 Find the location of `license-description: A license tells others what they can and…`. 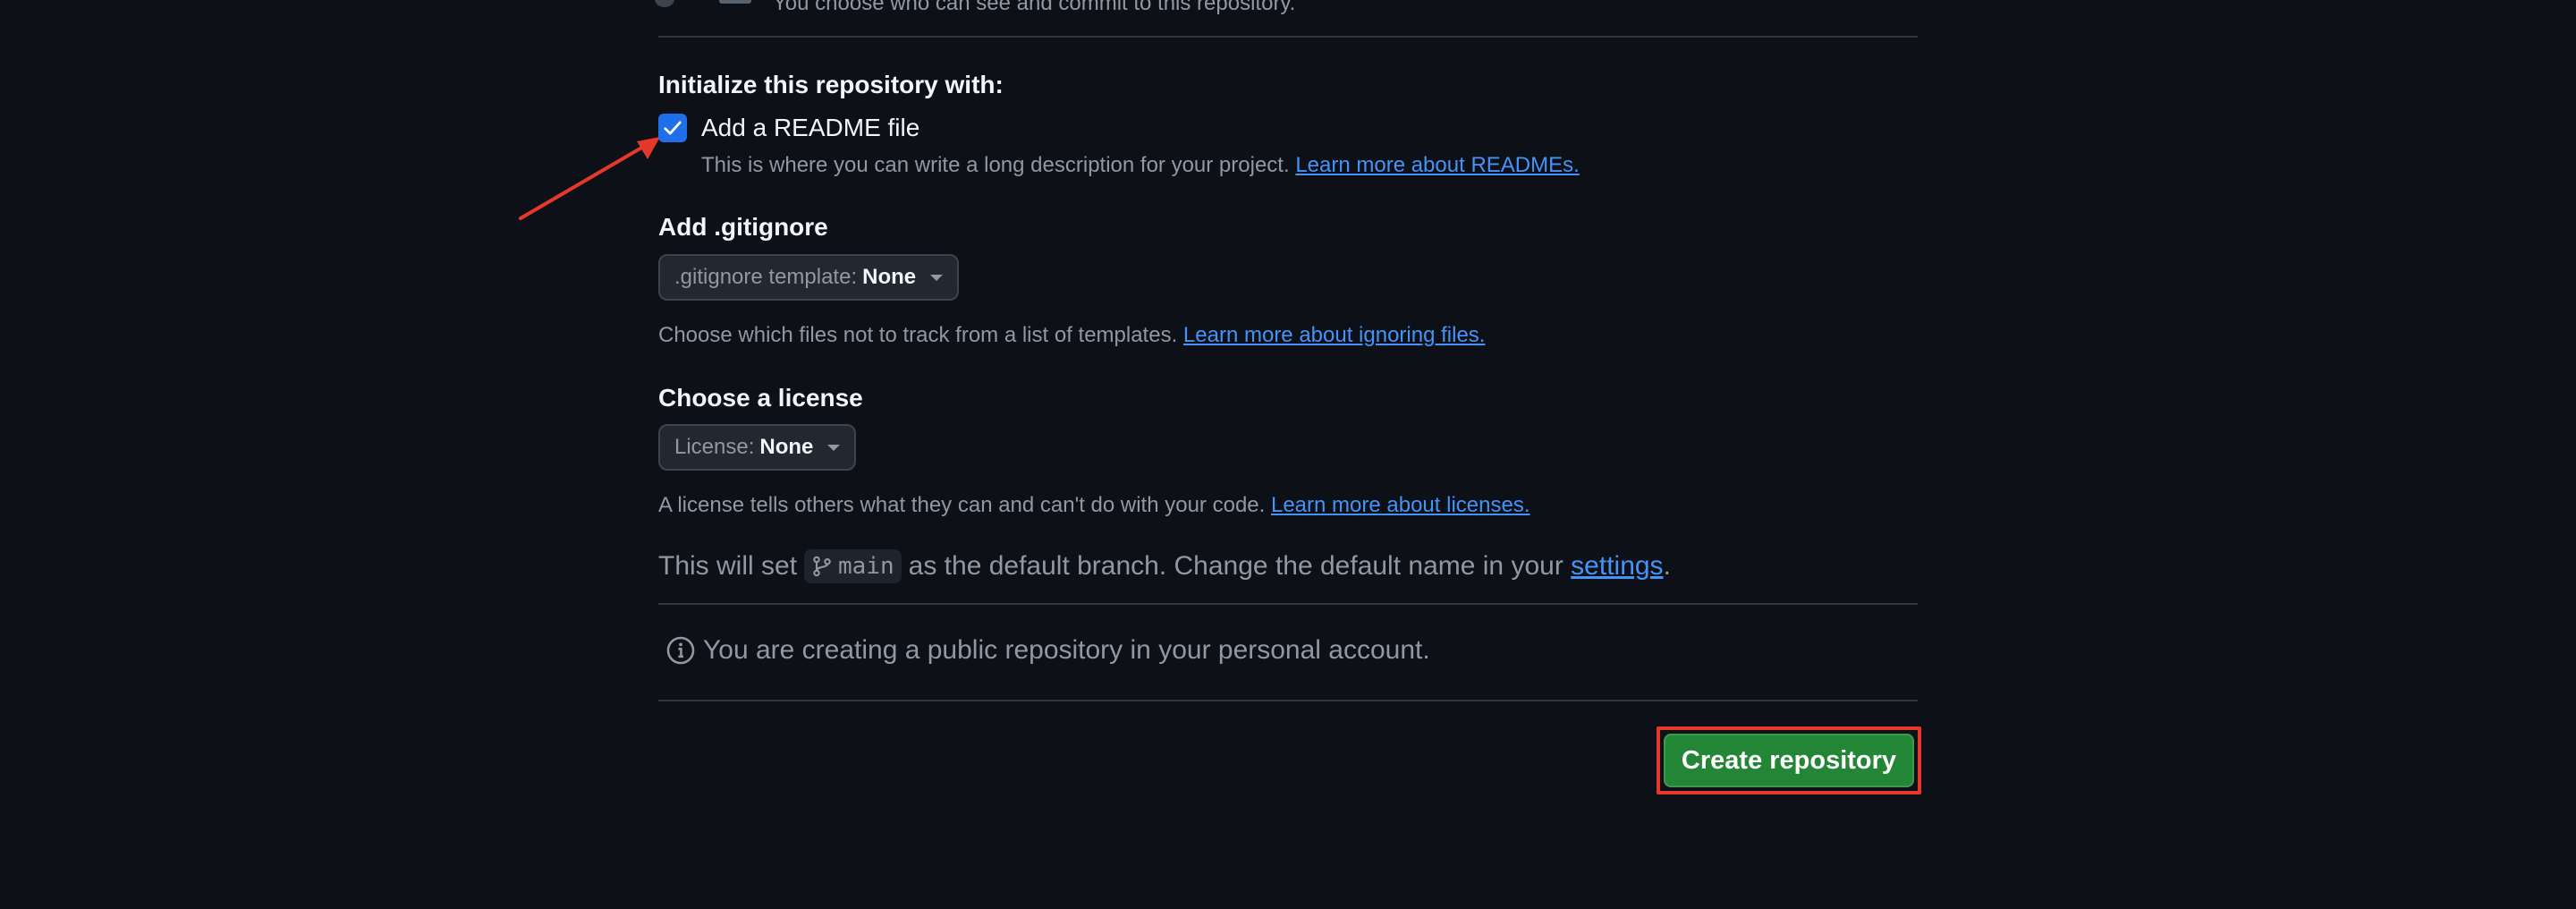

license-description: A license tells others what they can and… is located at coordinates (1094, 505).